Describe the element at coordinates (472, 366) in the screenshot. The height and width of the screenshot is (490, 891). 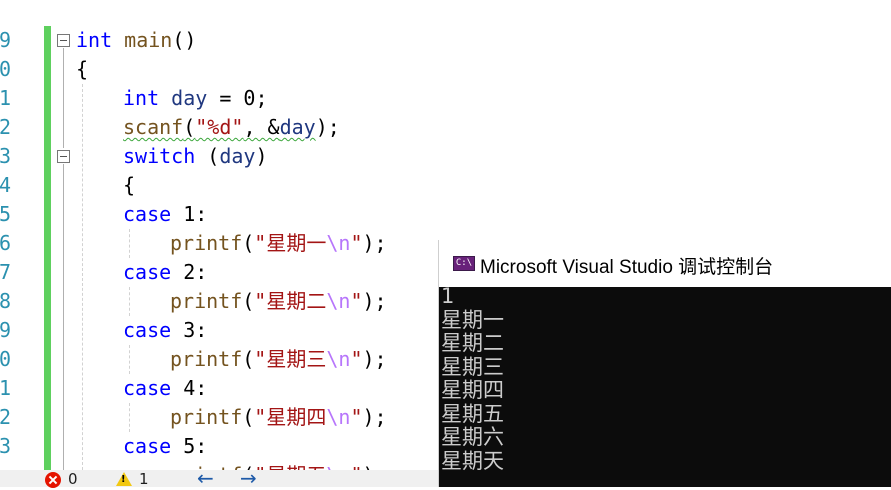
I see `console-output-line: 星期三` at that location.